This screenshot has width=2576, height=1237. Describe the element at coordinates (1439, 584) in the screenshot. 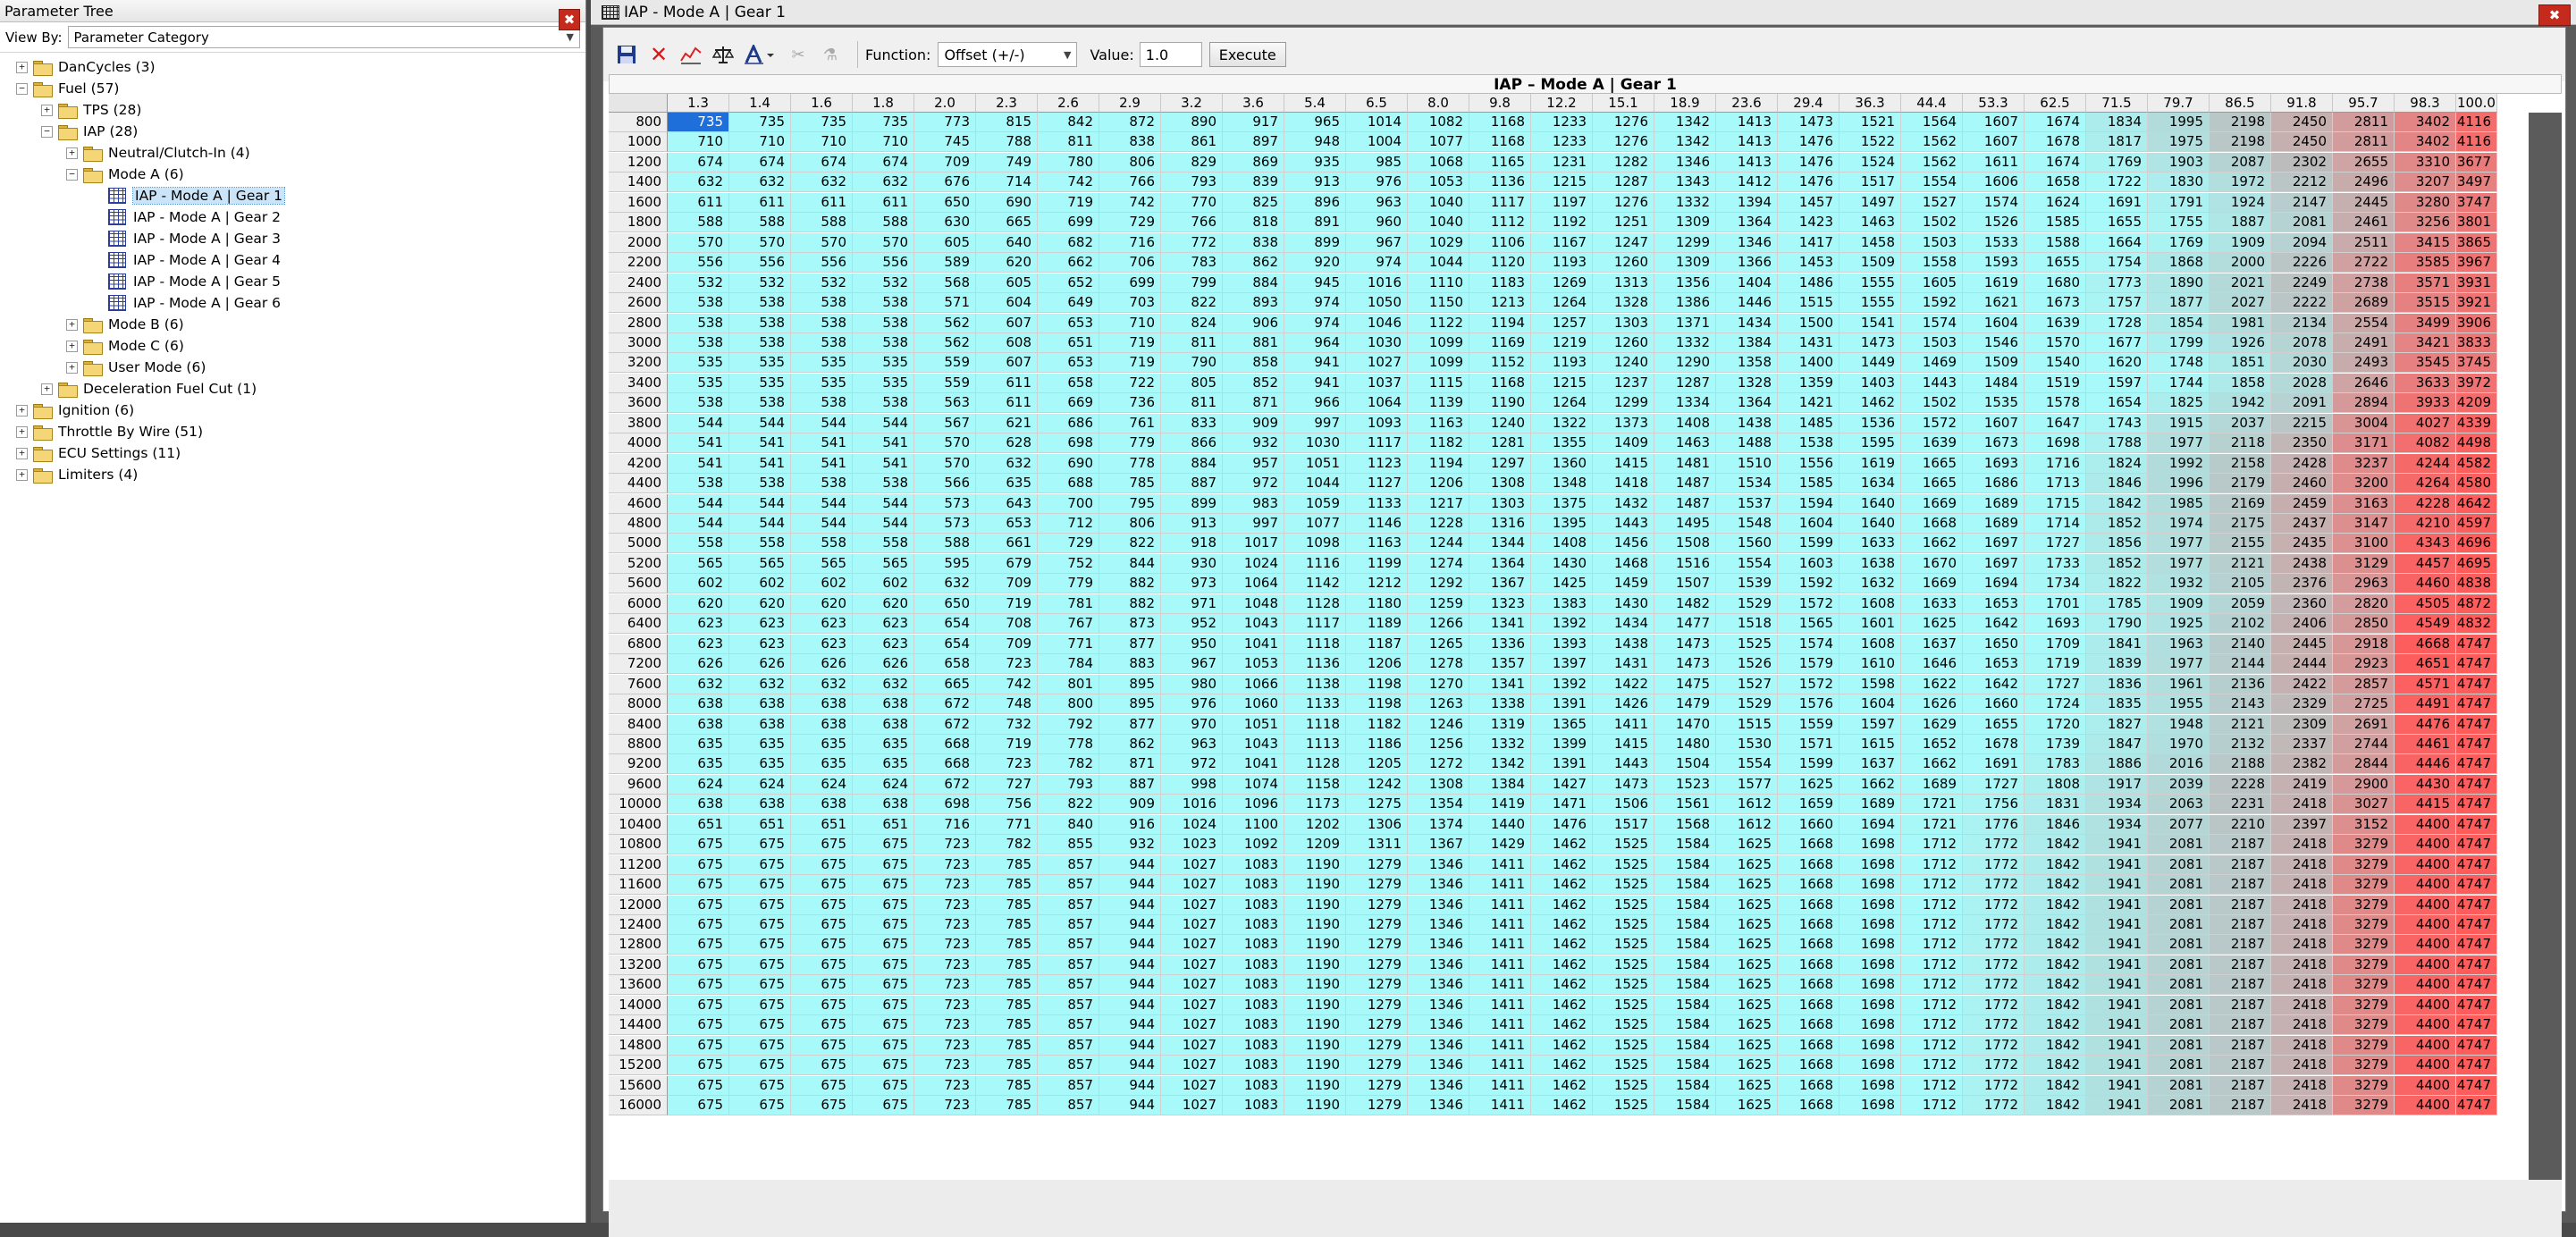

I see `table-cell: 1292` at that location.